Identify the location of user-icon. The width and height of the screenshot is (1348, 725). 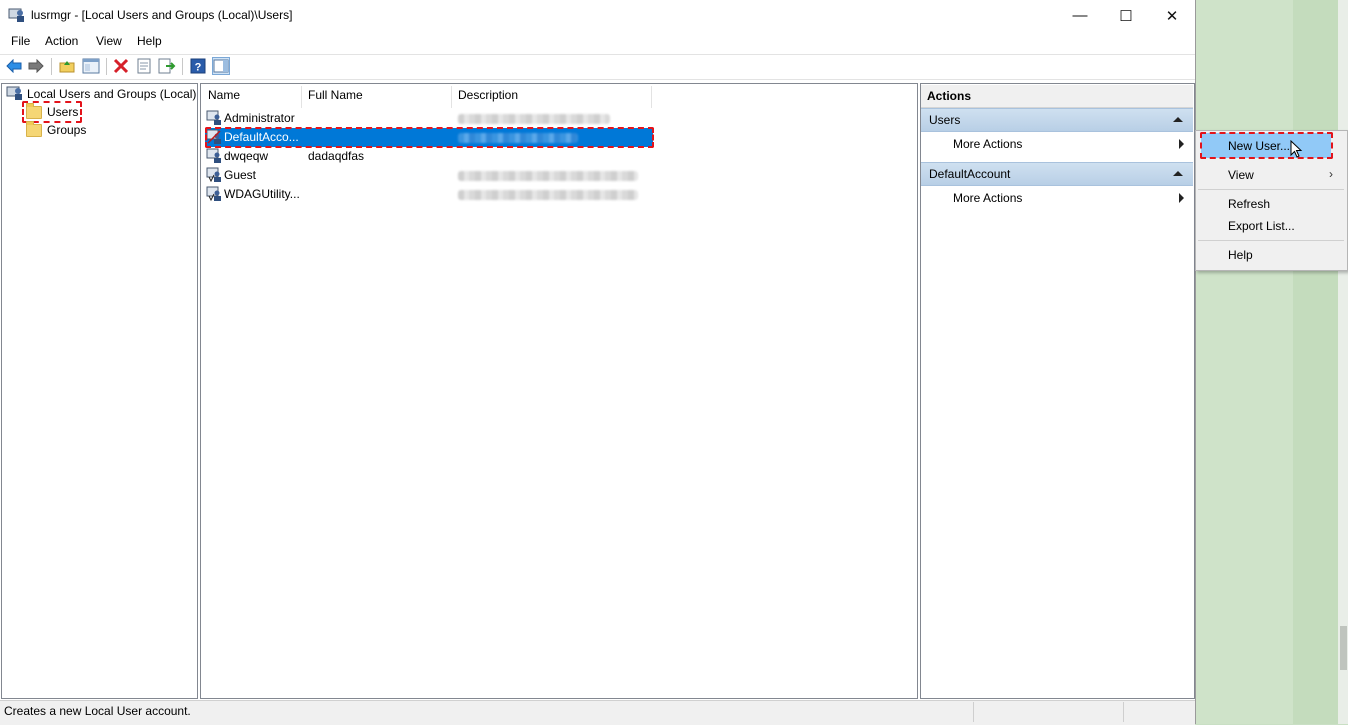
(214, 157).